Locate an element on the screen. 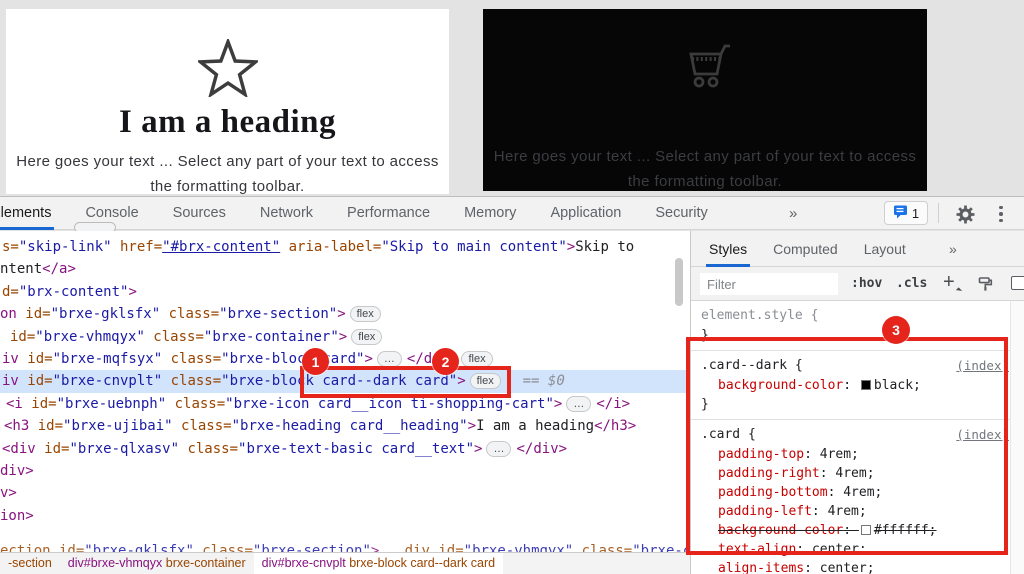 The width and height of the screenshot is (1024, 574). paint-roller-icon is located at coordinates (985, 286).